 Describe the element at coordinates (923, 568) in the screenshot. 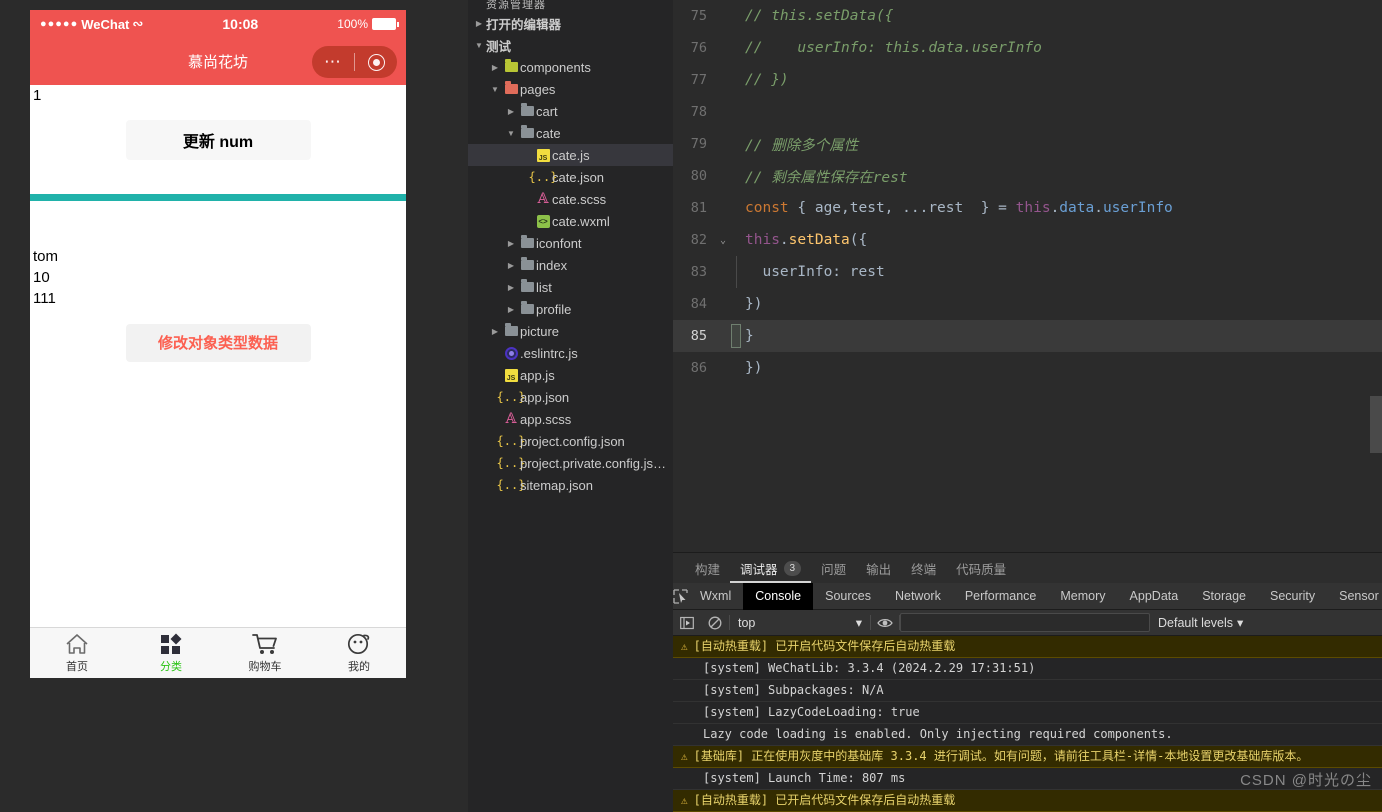

I see `devtools-tab-4: 终端` at that location.